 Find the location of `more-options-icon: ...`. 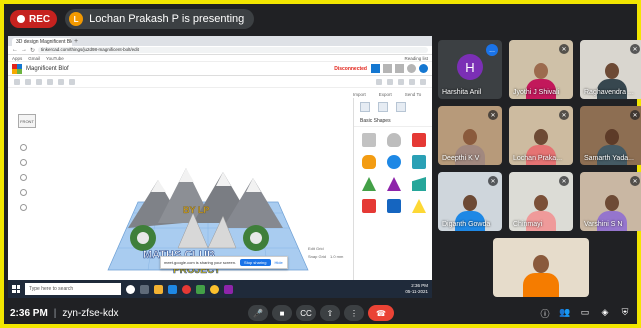

more-options-icon: ... is located at coordinates (492, 50).